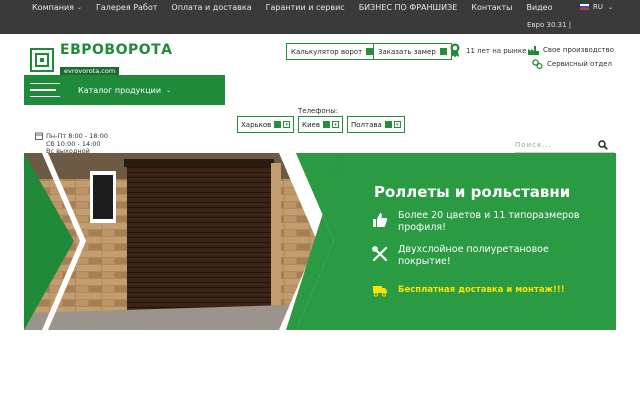 Image resolution: width=640 pixels, height=400 pixels. I want to click on truck-icon, so click(380, 291).